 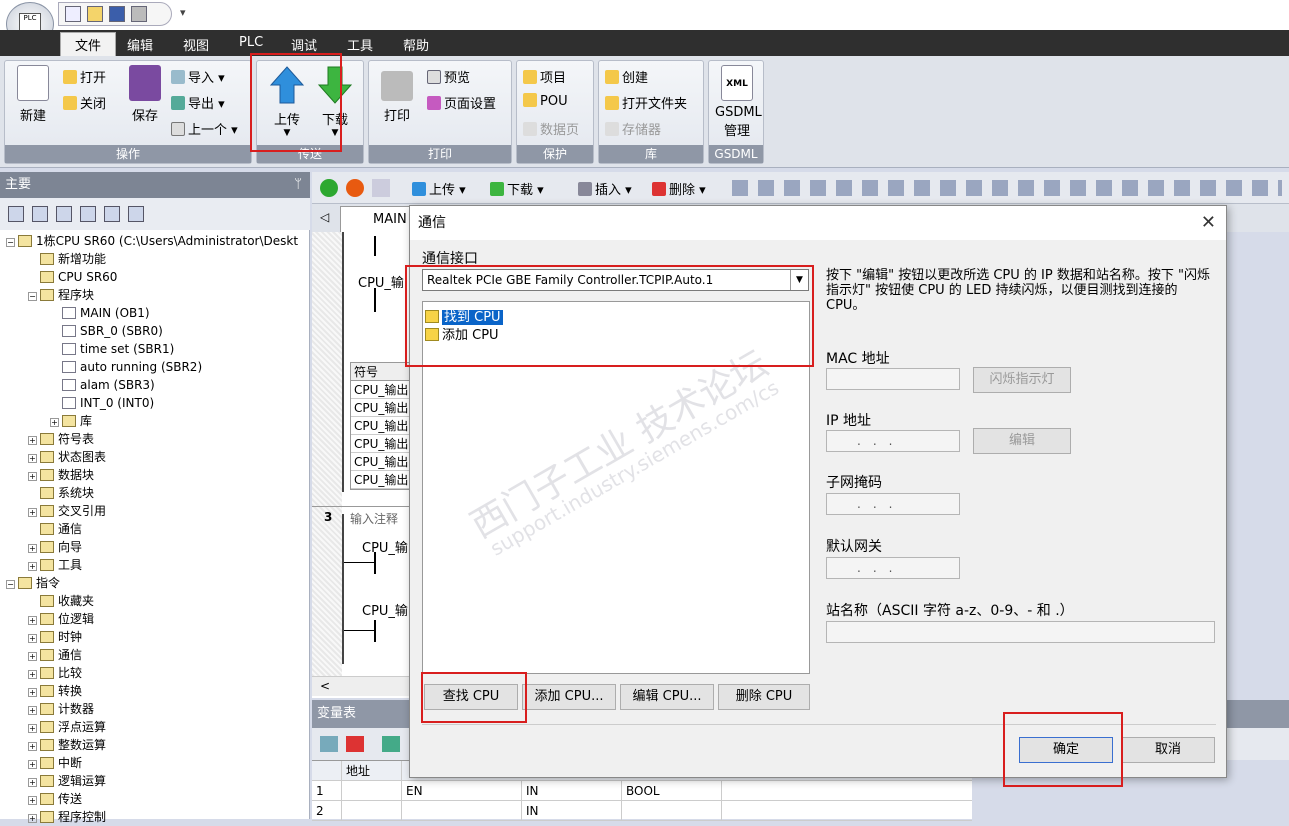 I want to click on table-row: 1 EN IN BOOL, so click(x=642, y=791).